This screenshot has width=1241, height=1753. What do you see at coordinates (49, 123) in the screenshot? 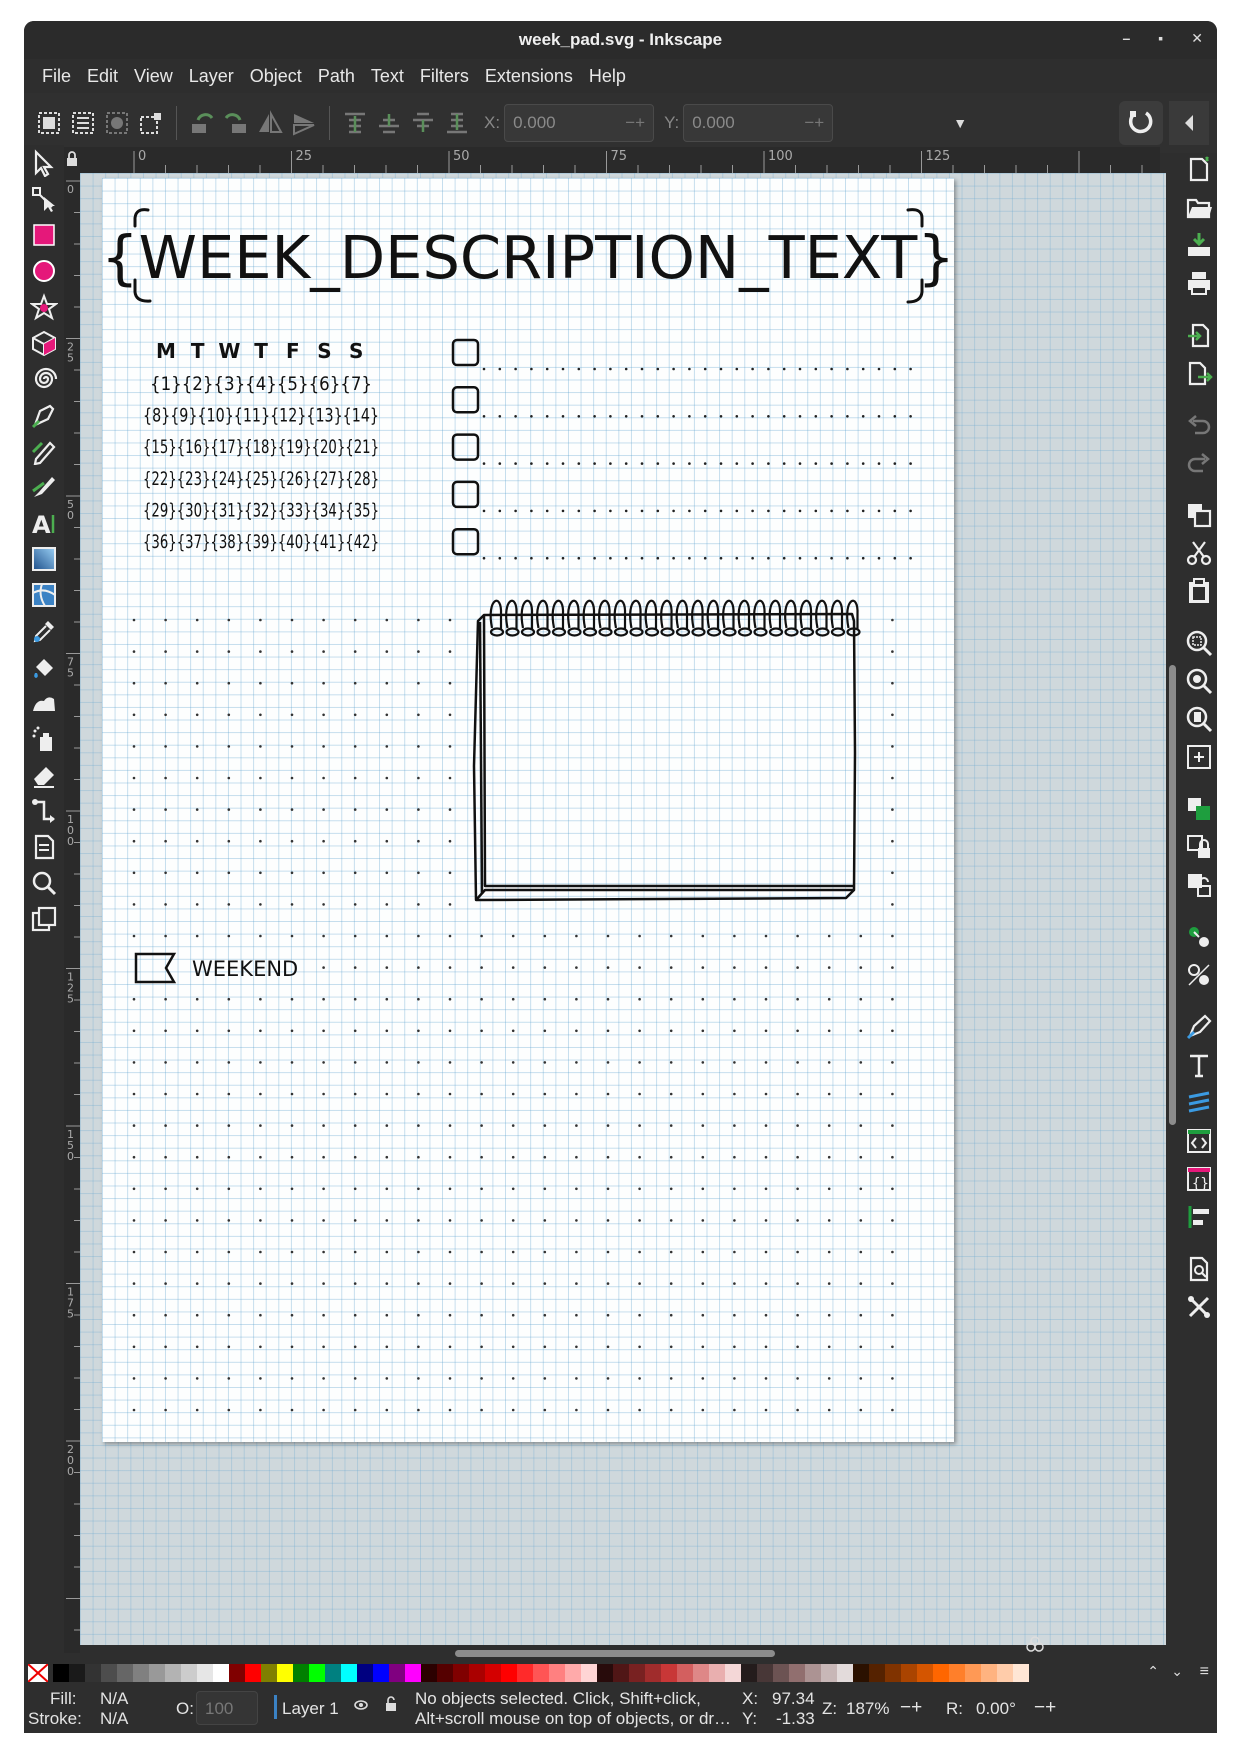
I see `select-all-icon` at bounding box center [49, 123].